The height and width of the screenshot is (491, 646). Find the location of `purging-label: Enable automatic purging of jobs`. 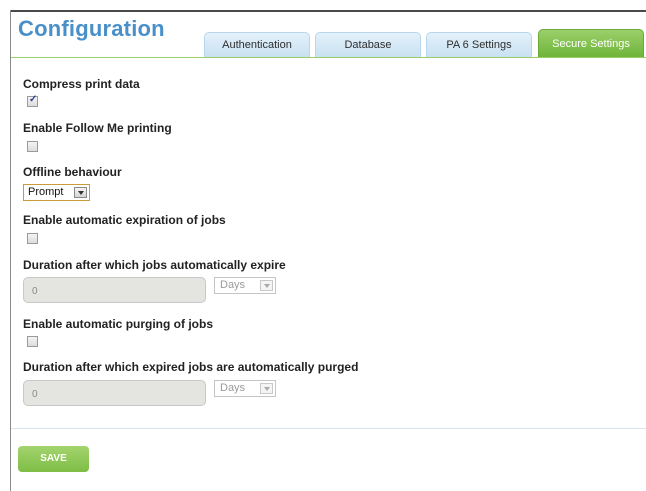

purging-label: Enable automatic purging of jobs is located at coordinates (118, 324).